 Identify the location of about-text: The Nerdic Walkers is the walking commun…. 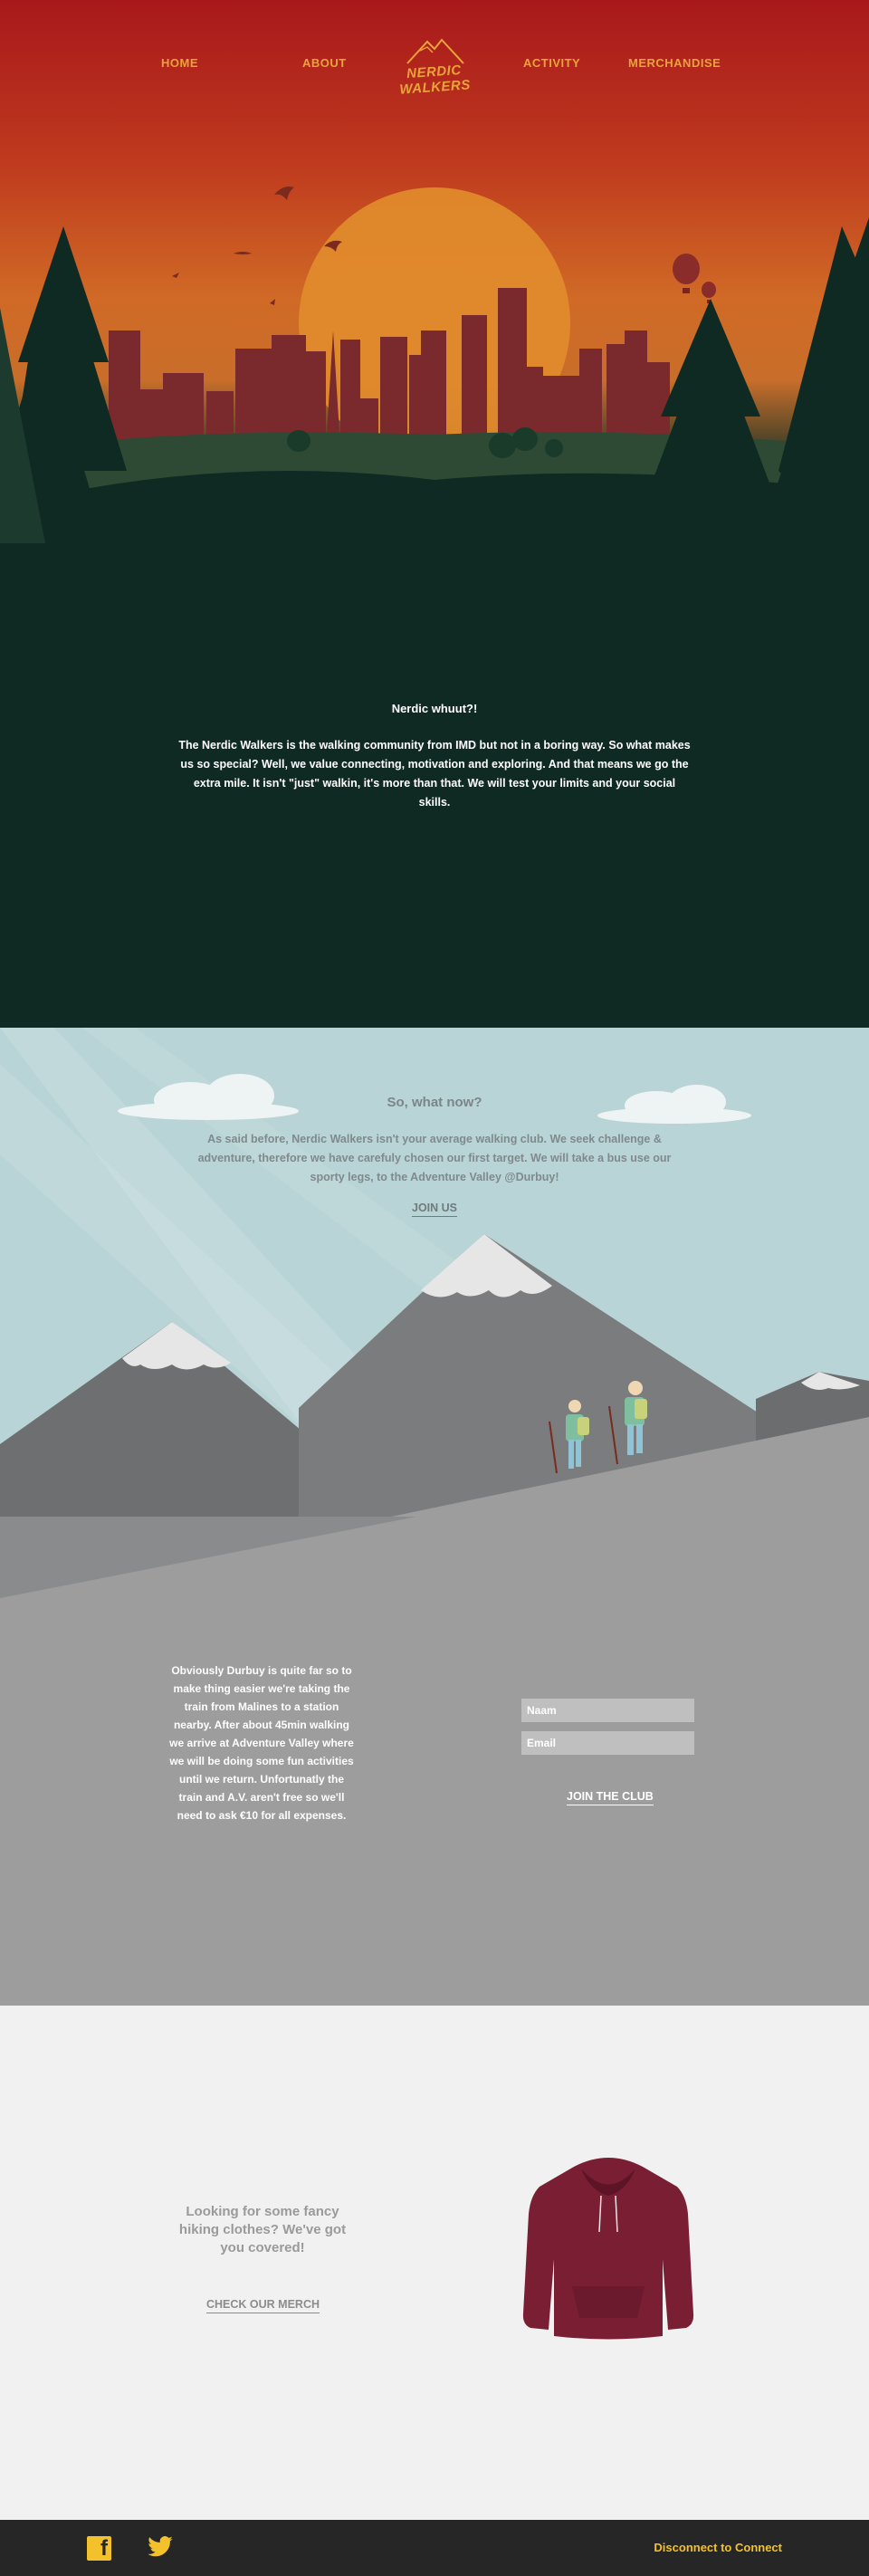
(434, 774).